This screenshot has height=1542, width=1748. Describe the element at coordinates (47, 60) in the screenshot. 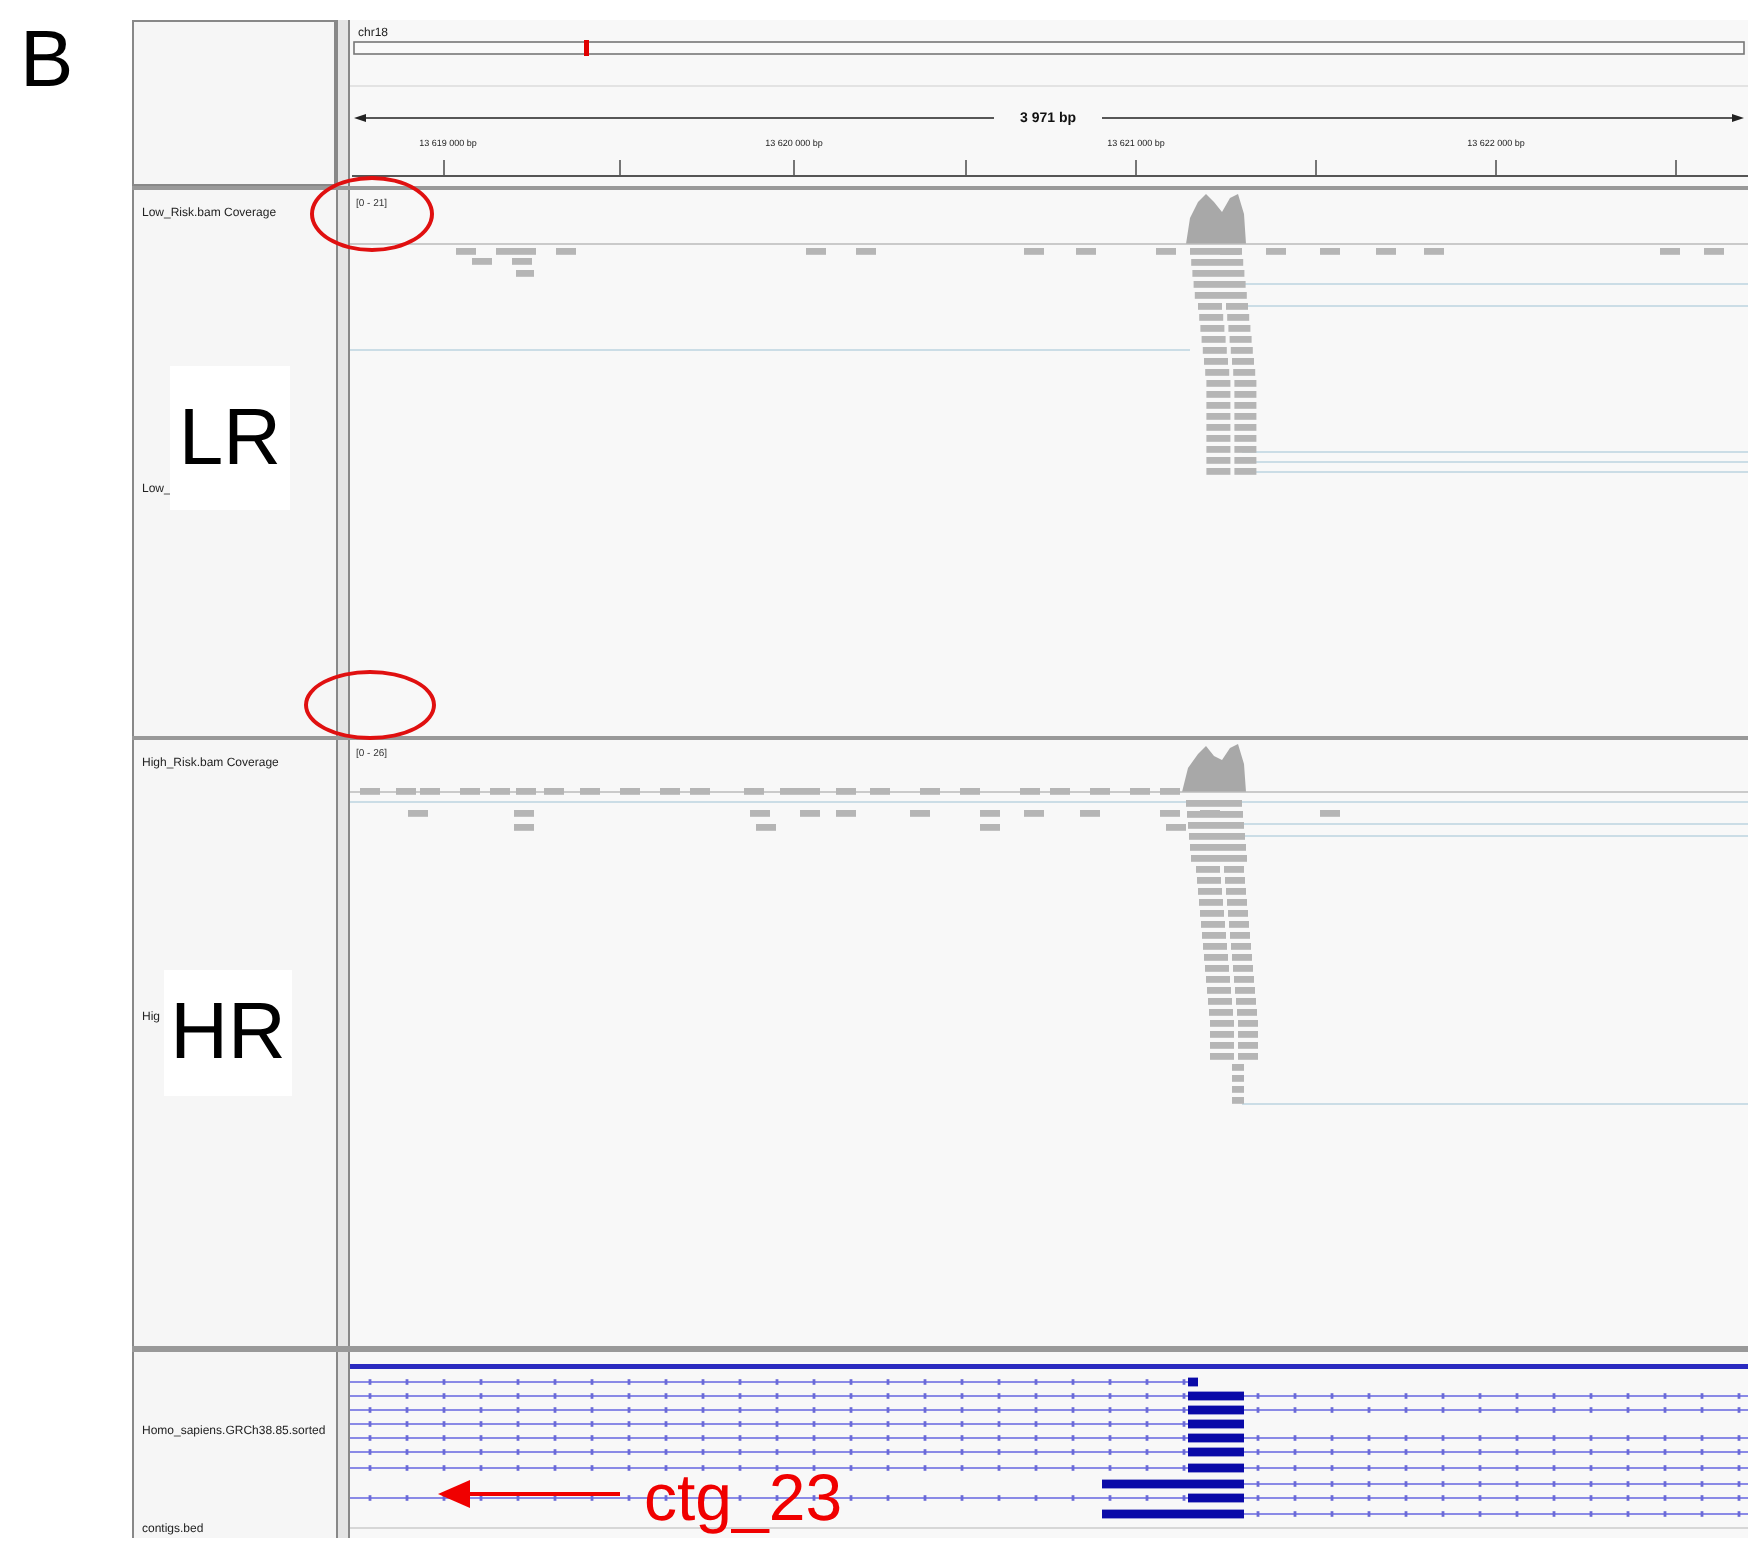

I see `figure-panel-letter: B` at that location.